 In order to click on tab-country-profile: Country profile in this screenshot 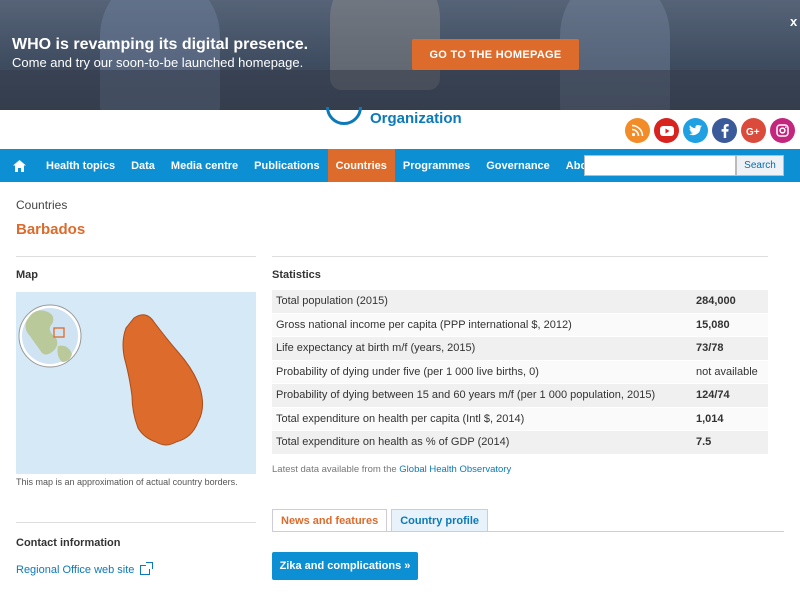, I will do `click(440, 520)`.